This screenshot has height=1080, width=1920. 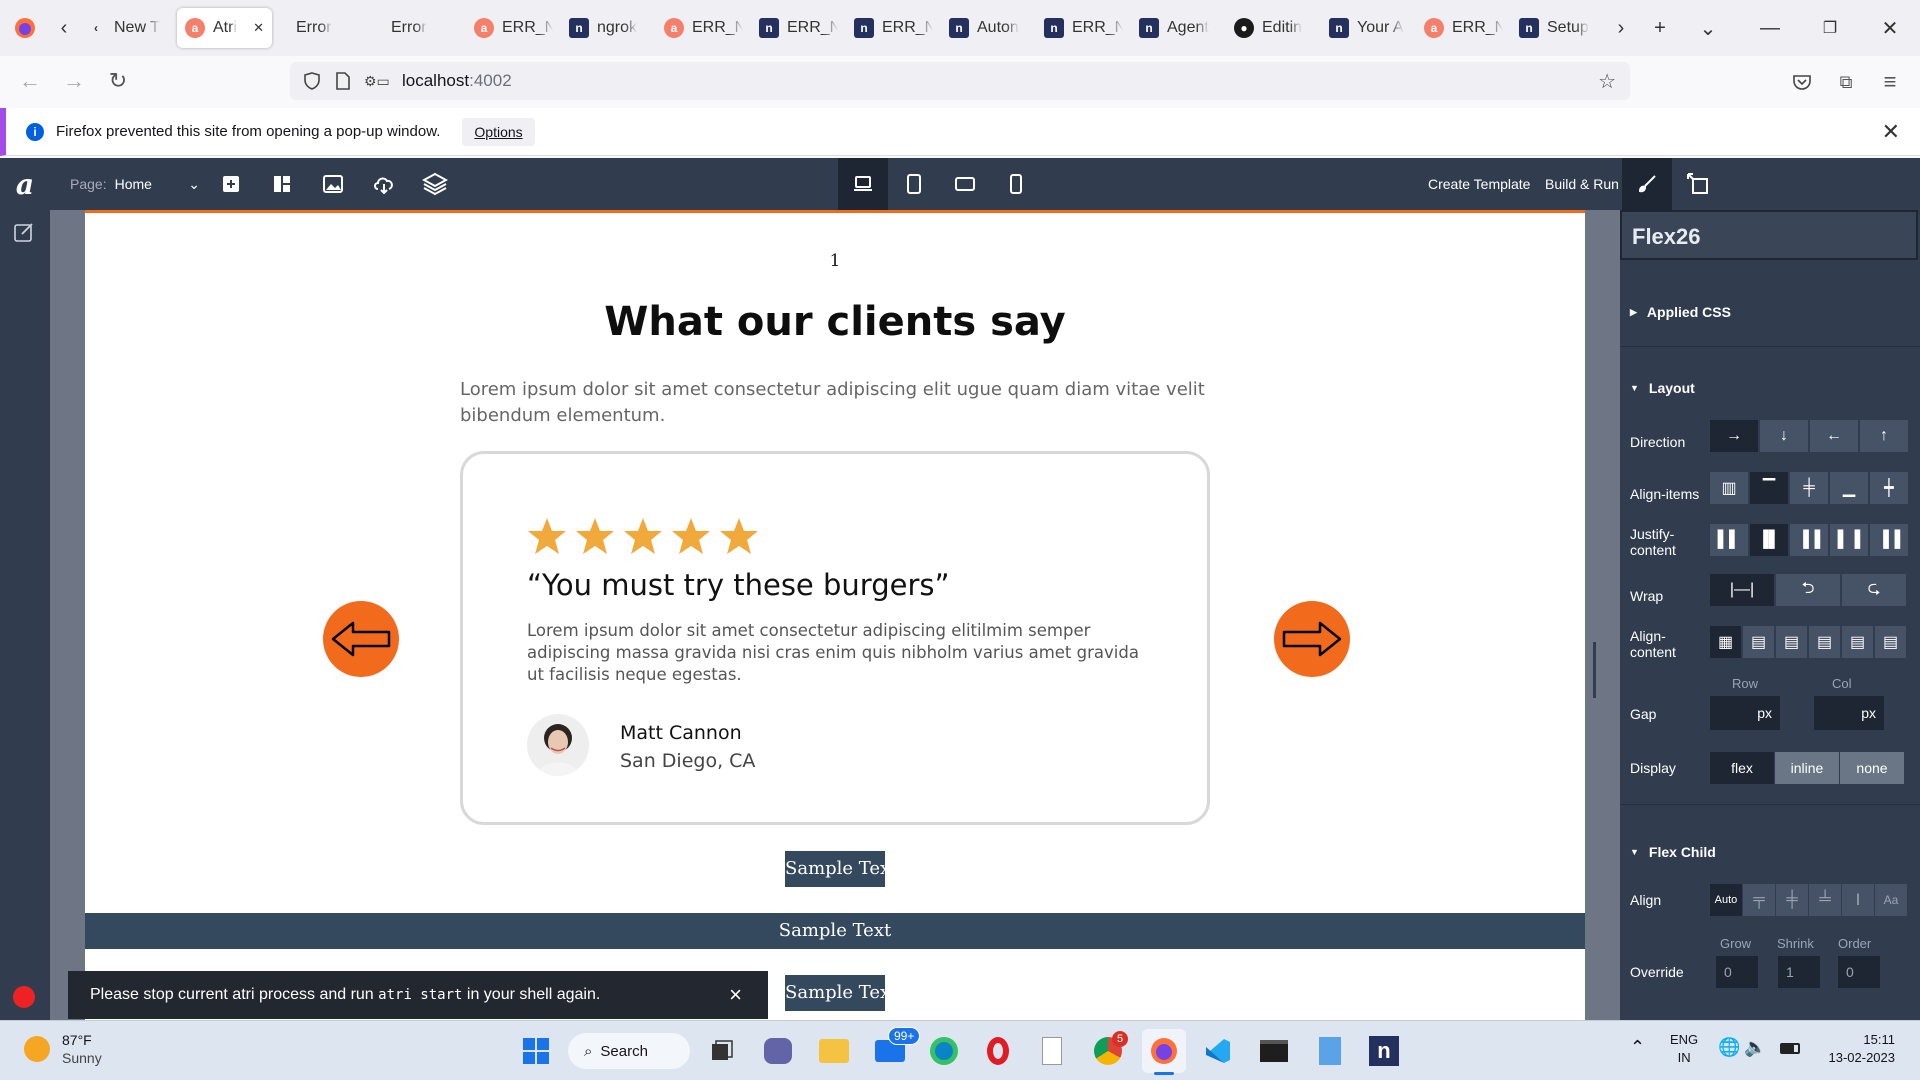 I want to click on mail-icon: 99+, so click(x=894, y=1050).